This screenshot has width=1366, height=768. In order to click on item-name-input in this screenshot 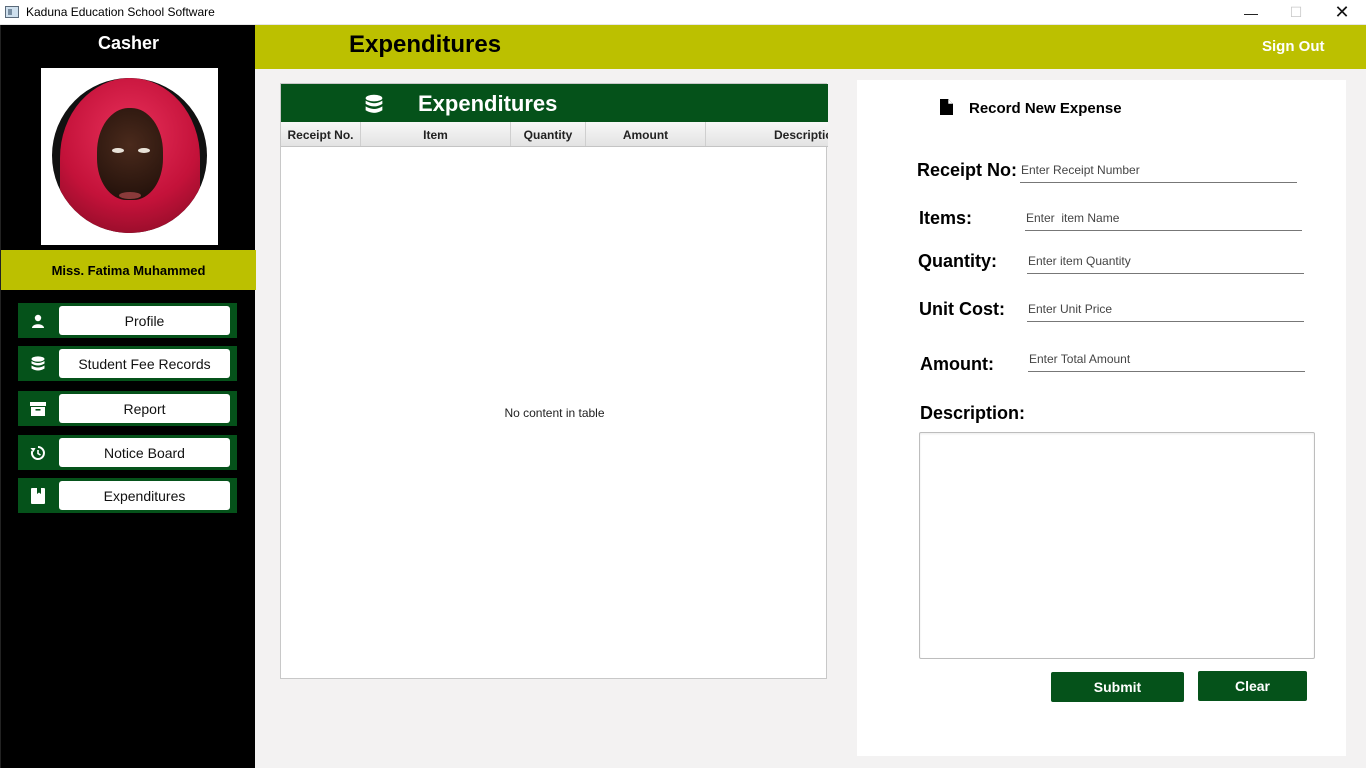, I will do `click(1163, 218)`.